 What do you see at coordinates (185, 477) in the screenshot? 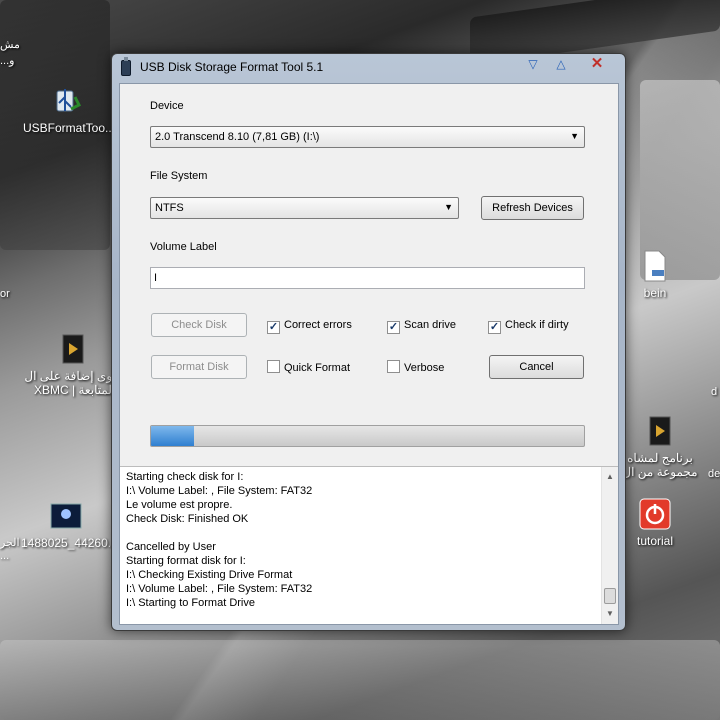
I see `log-line: Starting check disk for I:` at bounding box center [185, 477].